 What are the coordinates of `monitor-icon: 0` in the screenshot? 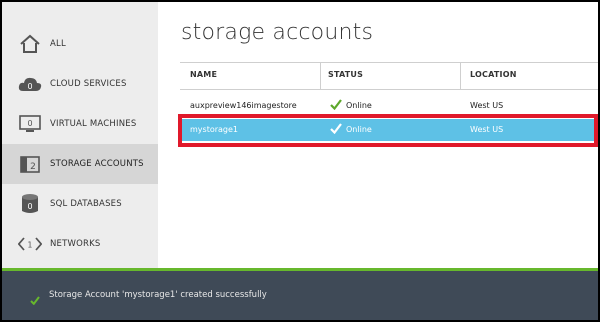 It's located at (30, 124).